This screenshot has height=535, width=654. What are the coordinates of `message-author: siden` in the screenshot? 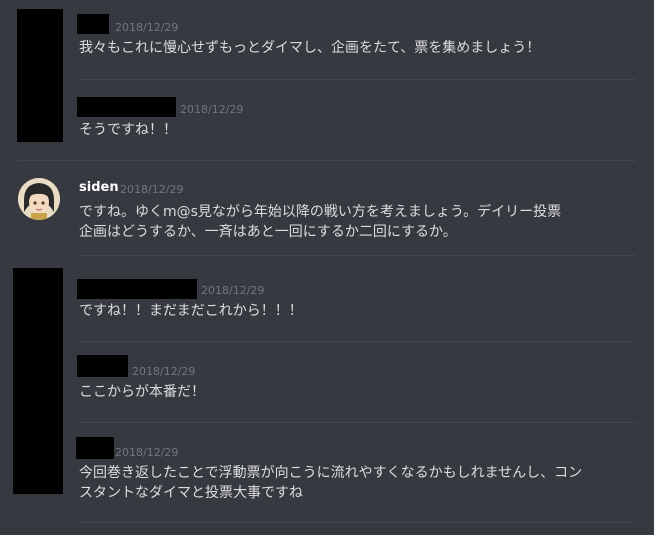 It's located at (99, 187).